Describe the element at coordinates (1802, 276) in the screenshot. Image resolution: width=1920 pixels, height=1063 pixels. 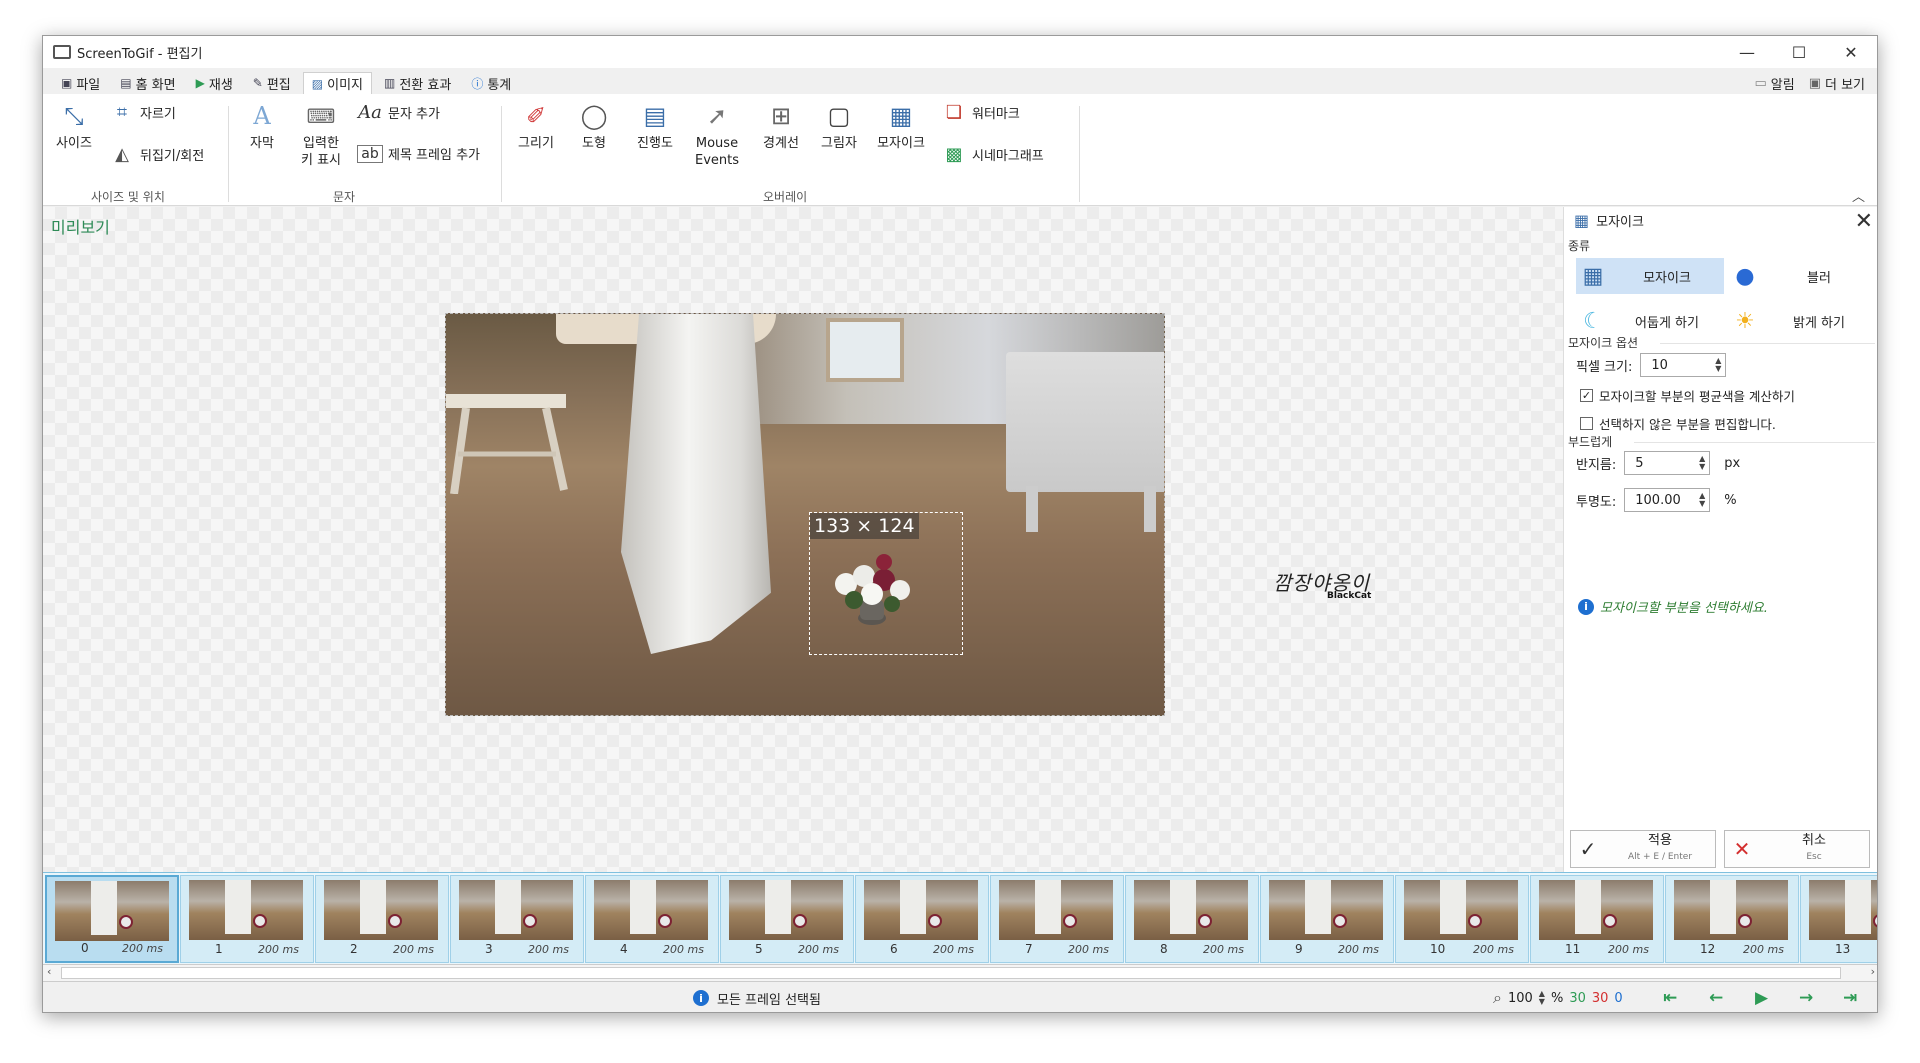
I see `type-blur-button: ● 블러` at that location.